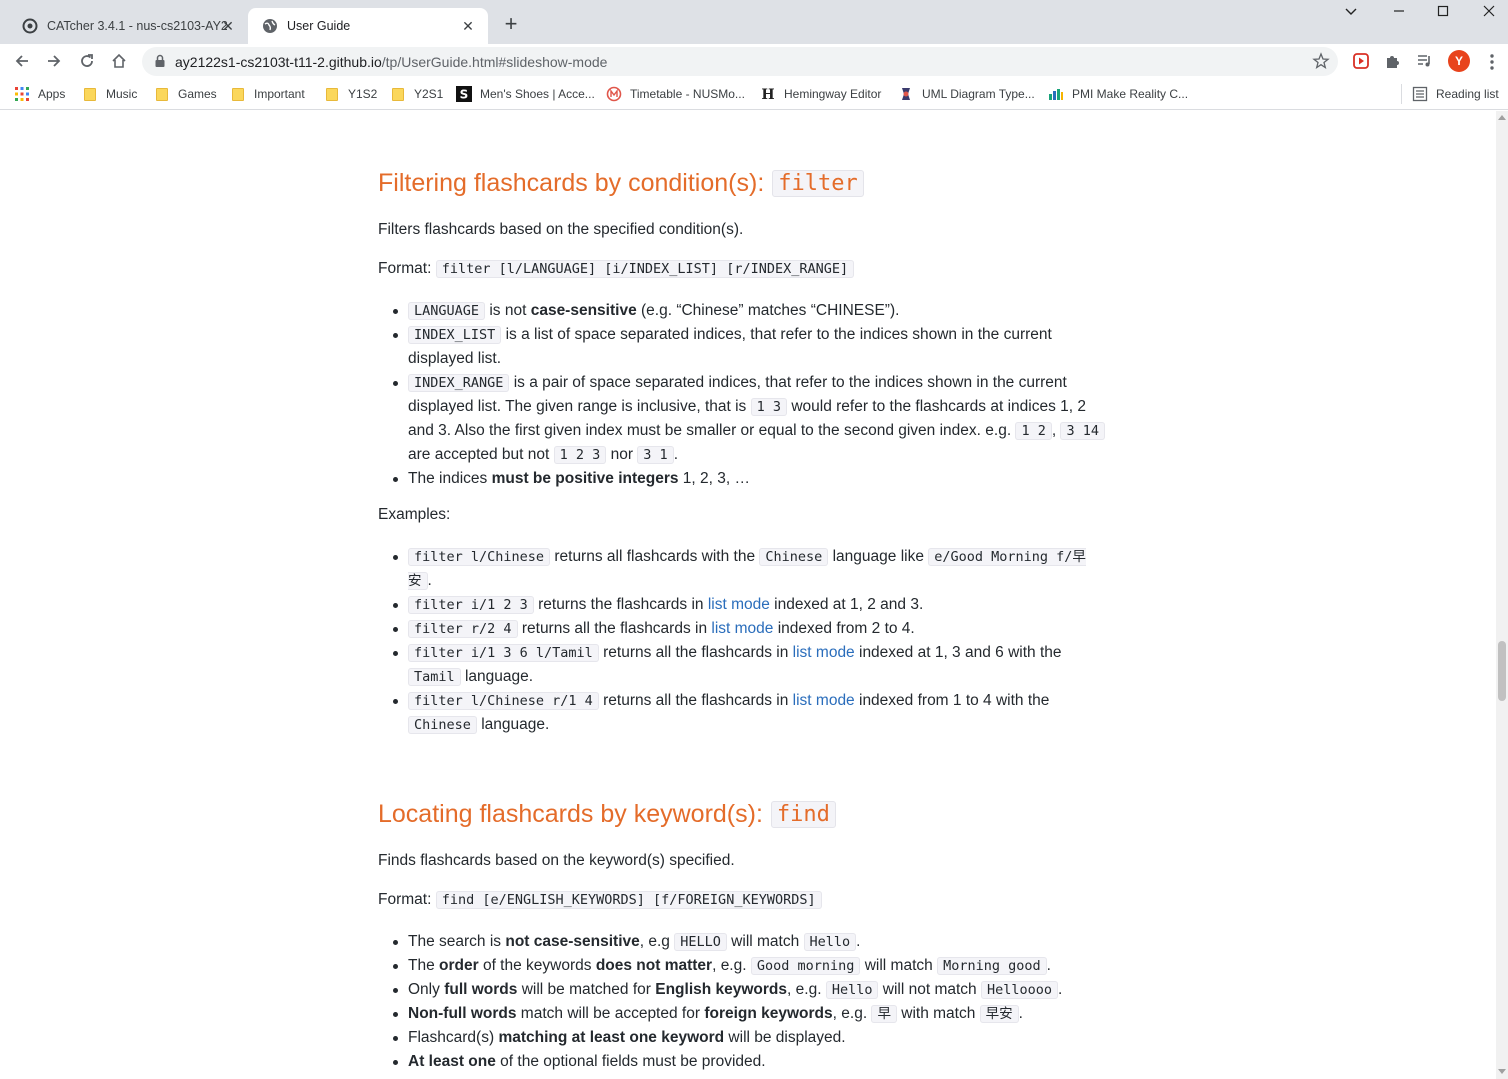 The width and height of the screenshot is (1508, 1079). I want to click on reading-list-button: Reading list, so click(1455, 94).